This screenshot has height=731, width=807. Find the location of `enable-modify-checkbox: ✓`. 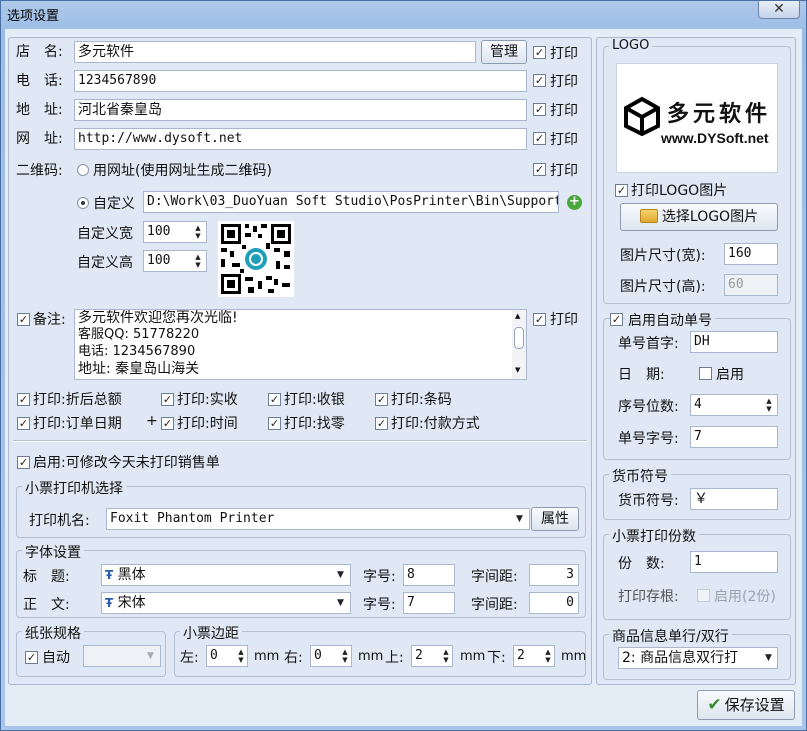

enable-modify-checkbox: ✓ is located at coordinates (23, 462).